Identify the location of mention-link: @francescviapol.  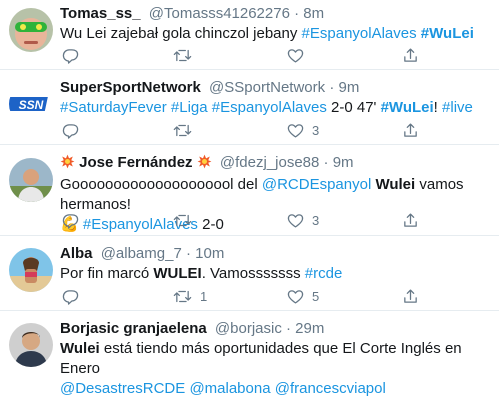
(330, 388).